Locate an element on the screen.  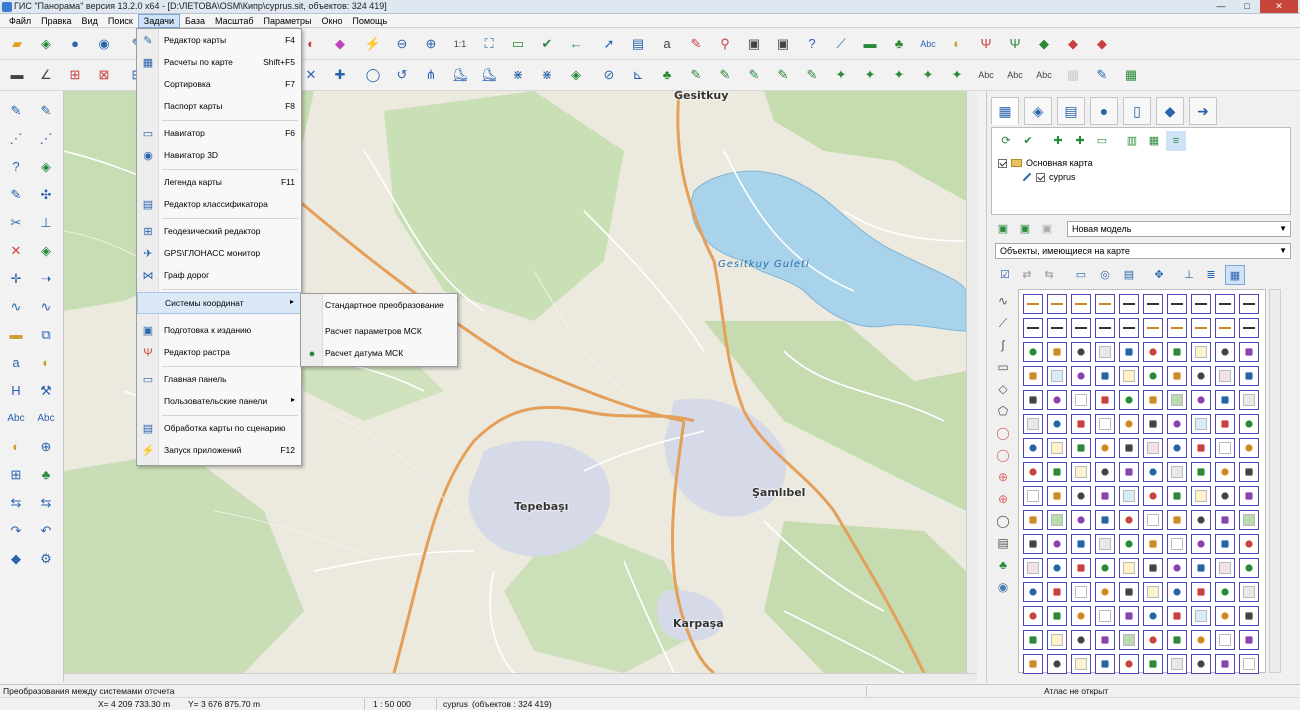
circle-button: ◯ is located at coordinates (373, 75).